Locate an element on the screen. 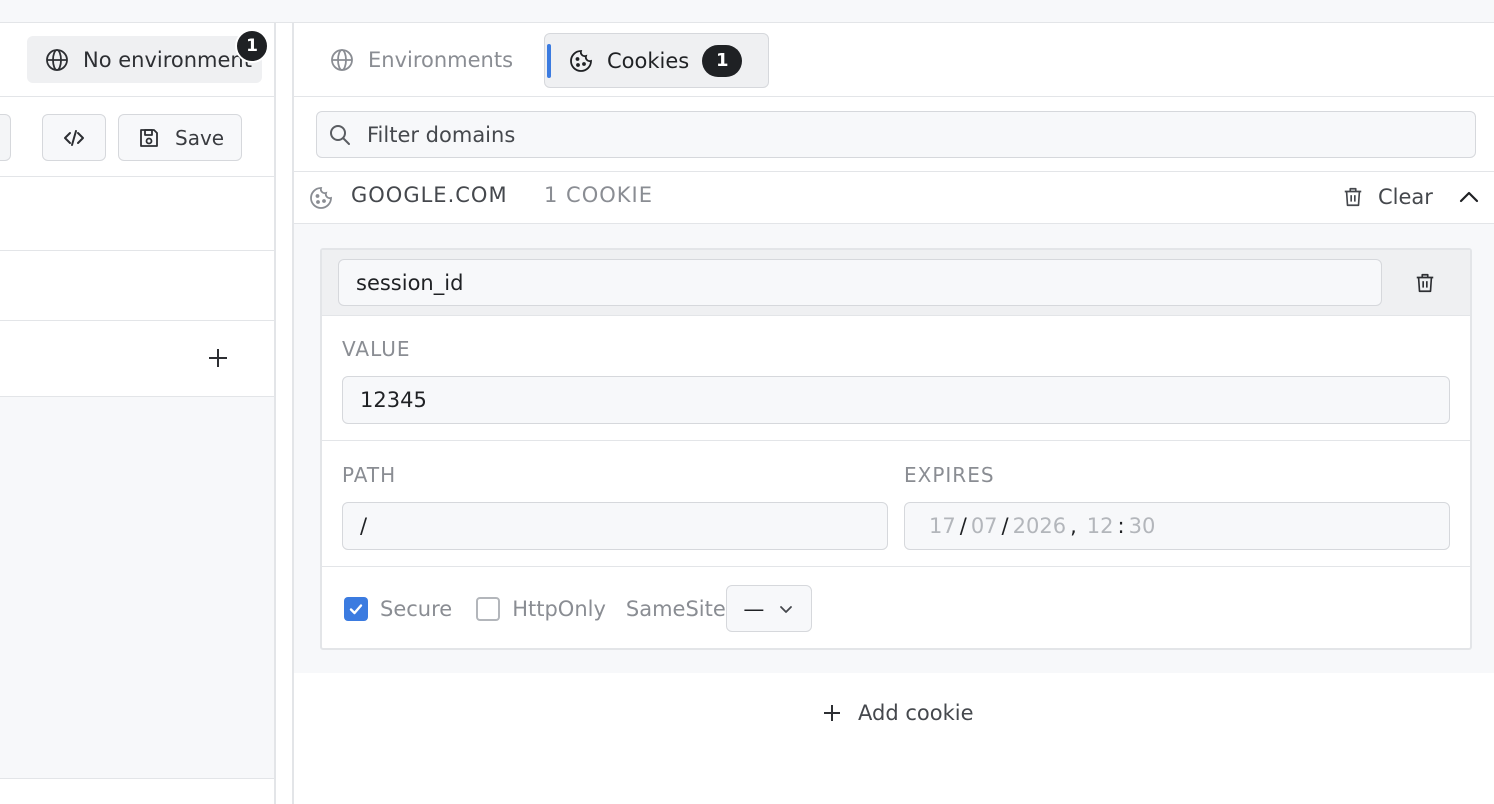  tab-cookies: Cookies 1 is located at coordinates (656, 60).